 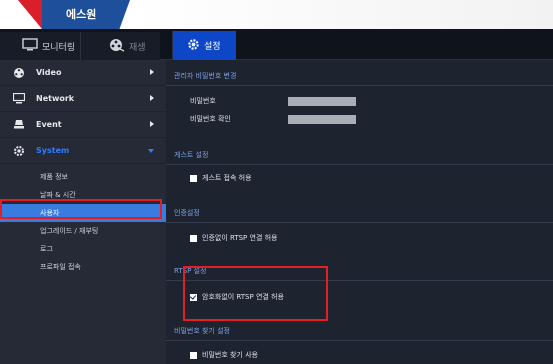 What do you see at coordinates (65, 14) in the screenshot?
I see `brand-logo: 에스원` at bounding box center [65, 14].